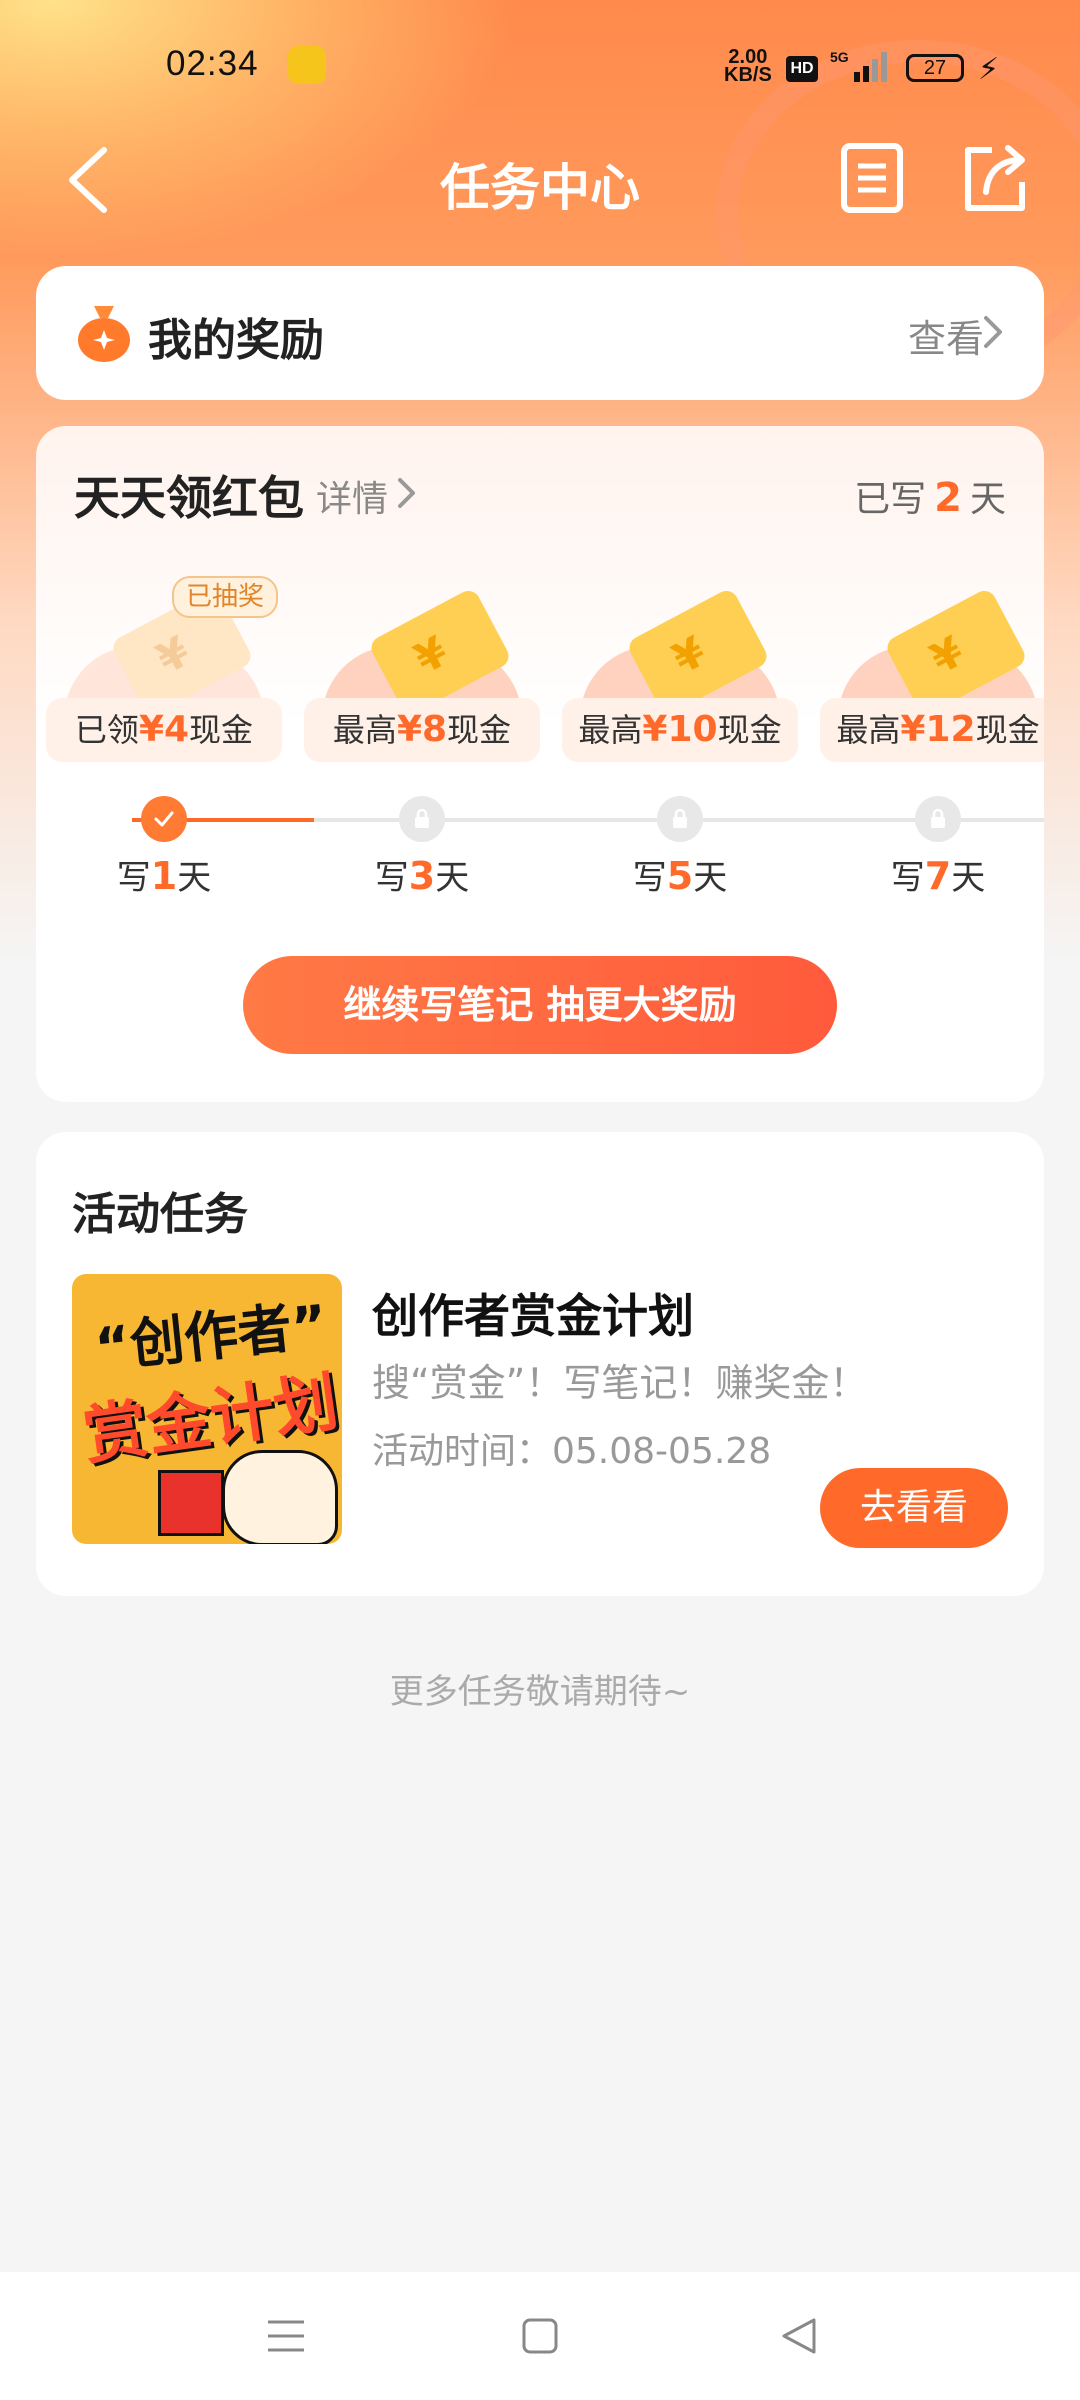 The height and width of the screenshot is (2400, 1080). I want to click on reward-slot-day5: ¥ 最高¥10现金, so click(680, 726).